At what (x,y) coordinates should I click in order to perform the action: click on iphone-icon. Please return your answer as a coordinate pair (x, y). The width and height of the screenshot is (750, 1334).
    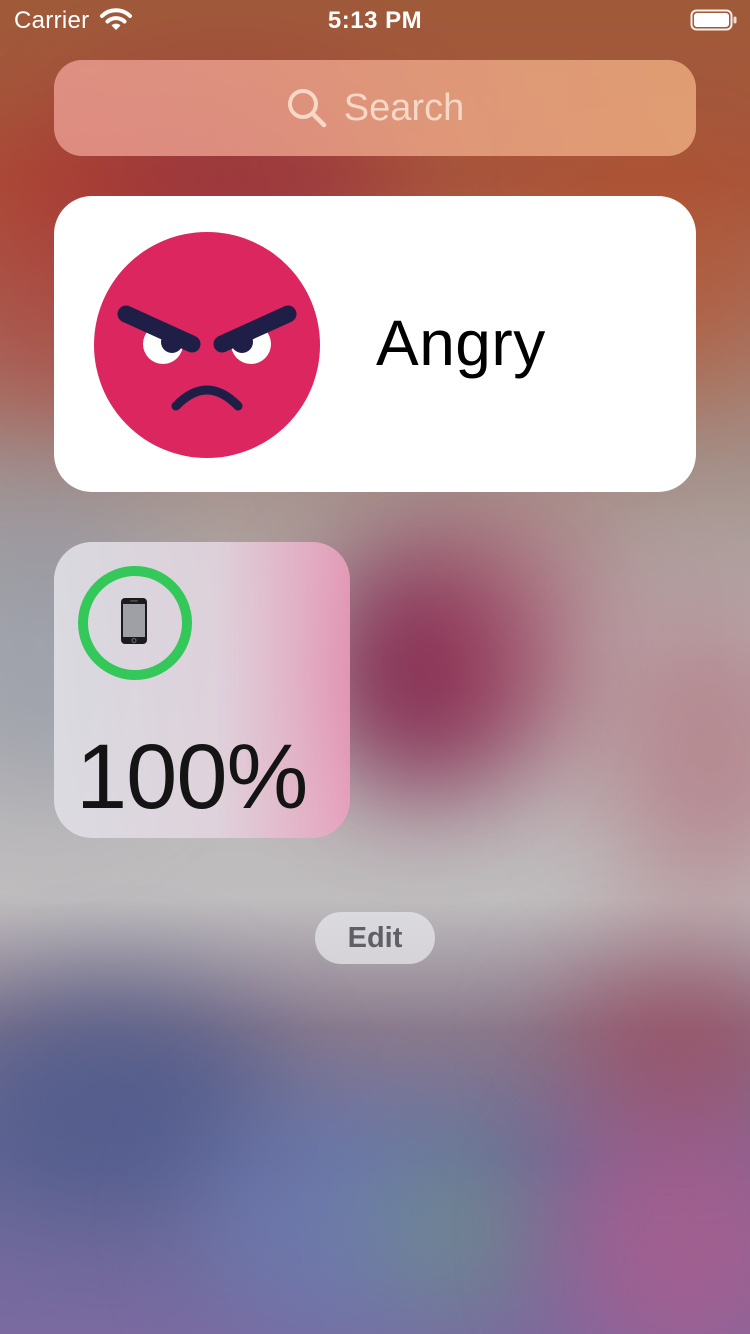
    Looking at the image, I should click on (134, 621).